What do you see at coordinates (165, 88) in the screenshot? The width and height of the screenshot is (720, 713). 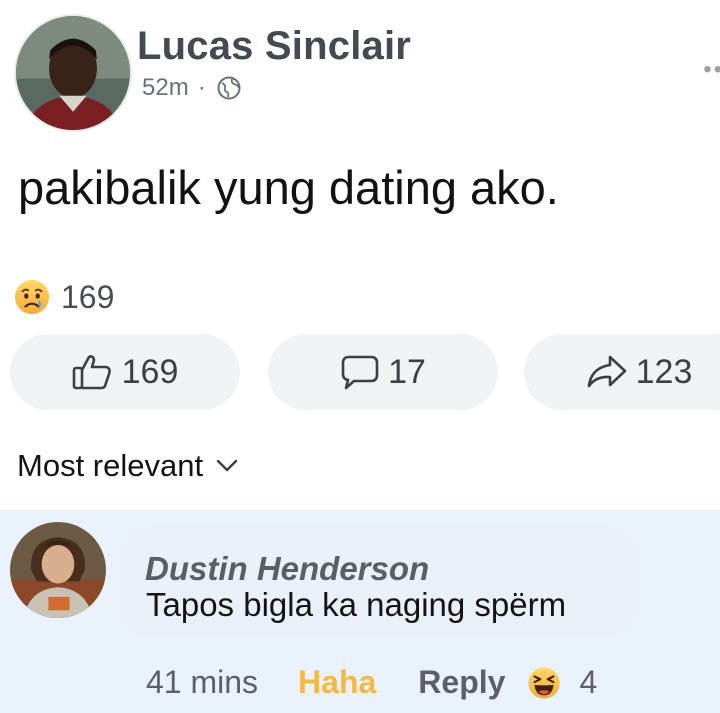 I see `post-timestamp: 52m` at bounding box center [165, 88].